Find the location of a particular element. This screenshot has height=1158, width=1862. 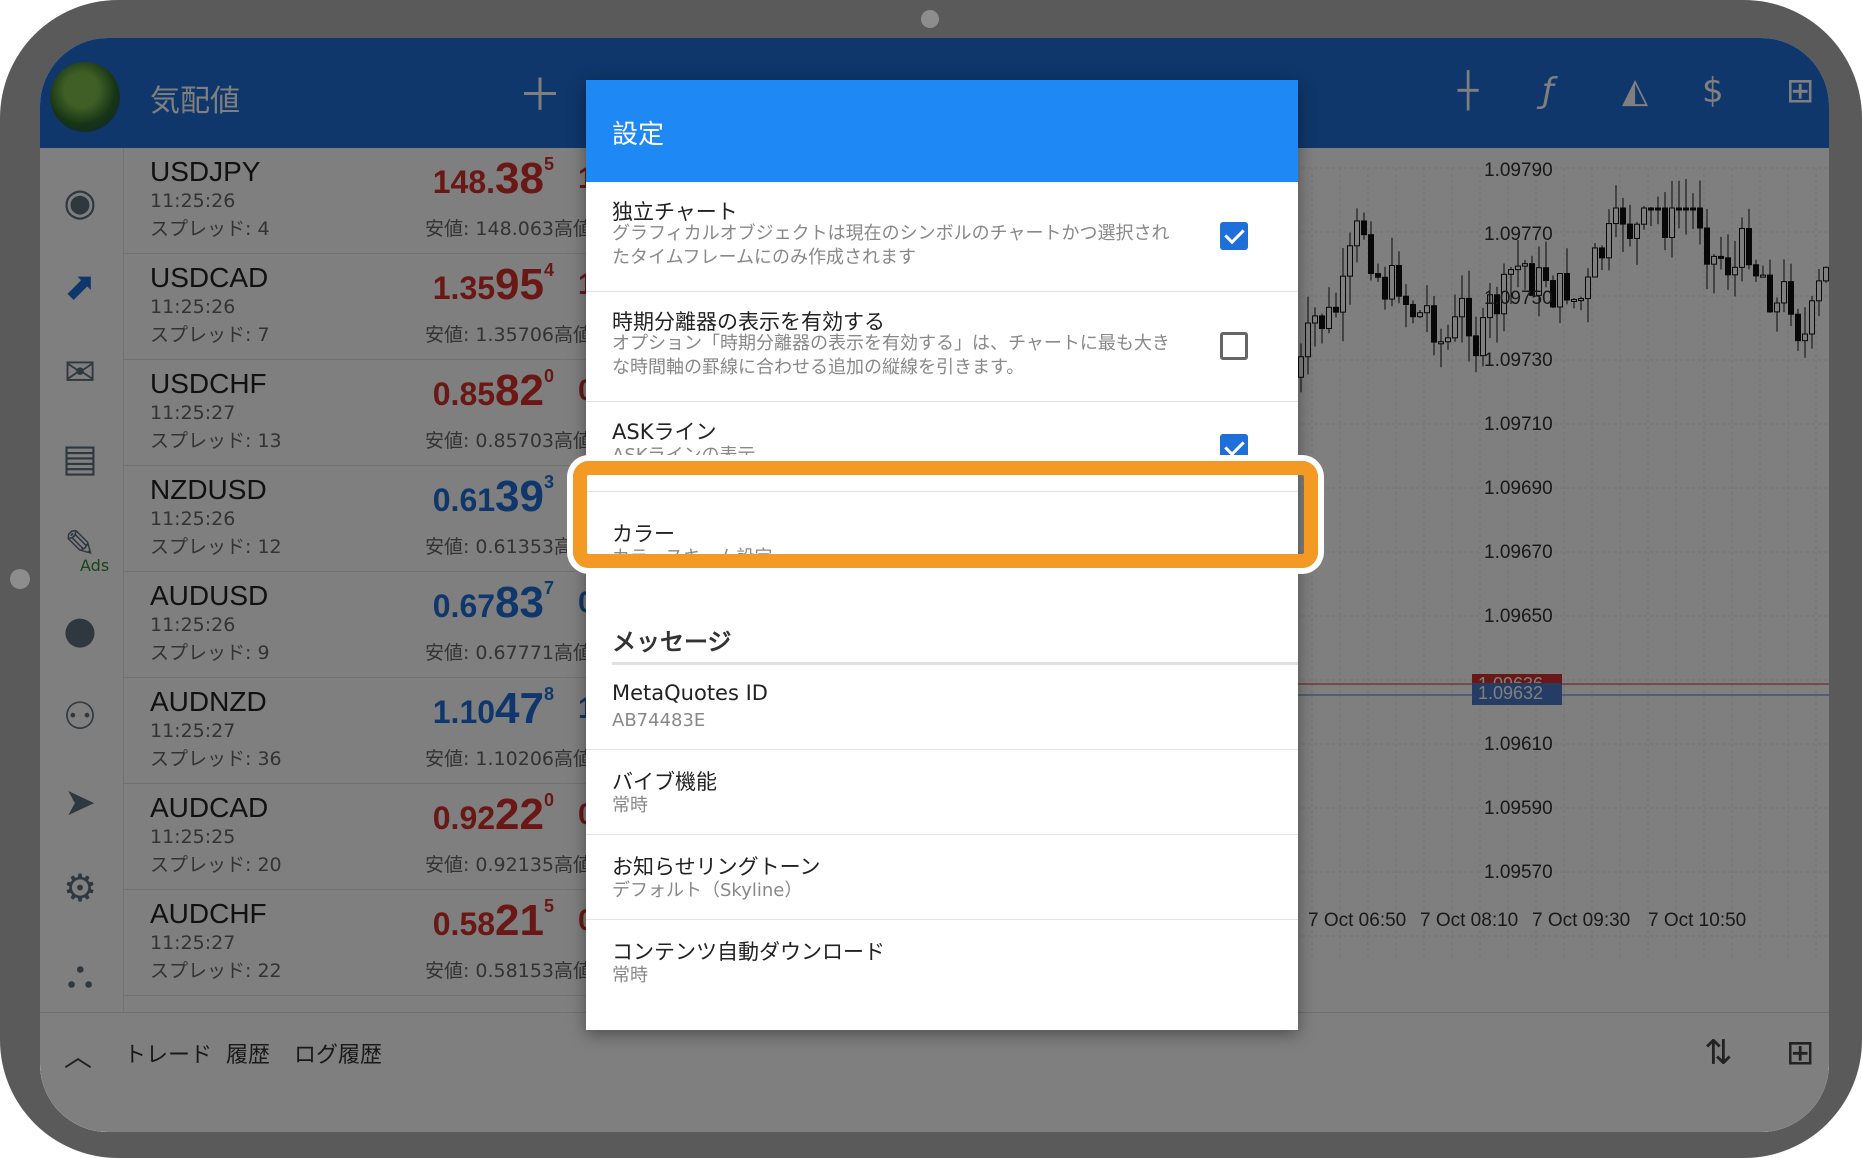

setting-title: バイブ機能 is located at coordinates (664, 782).